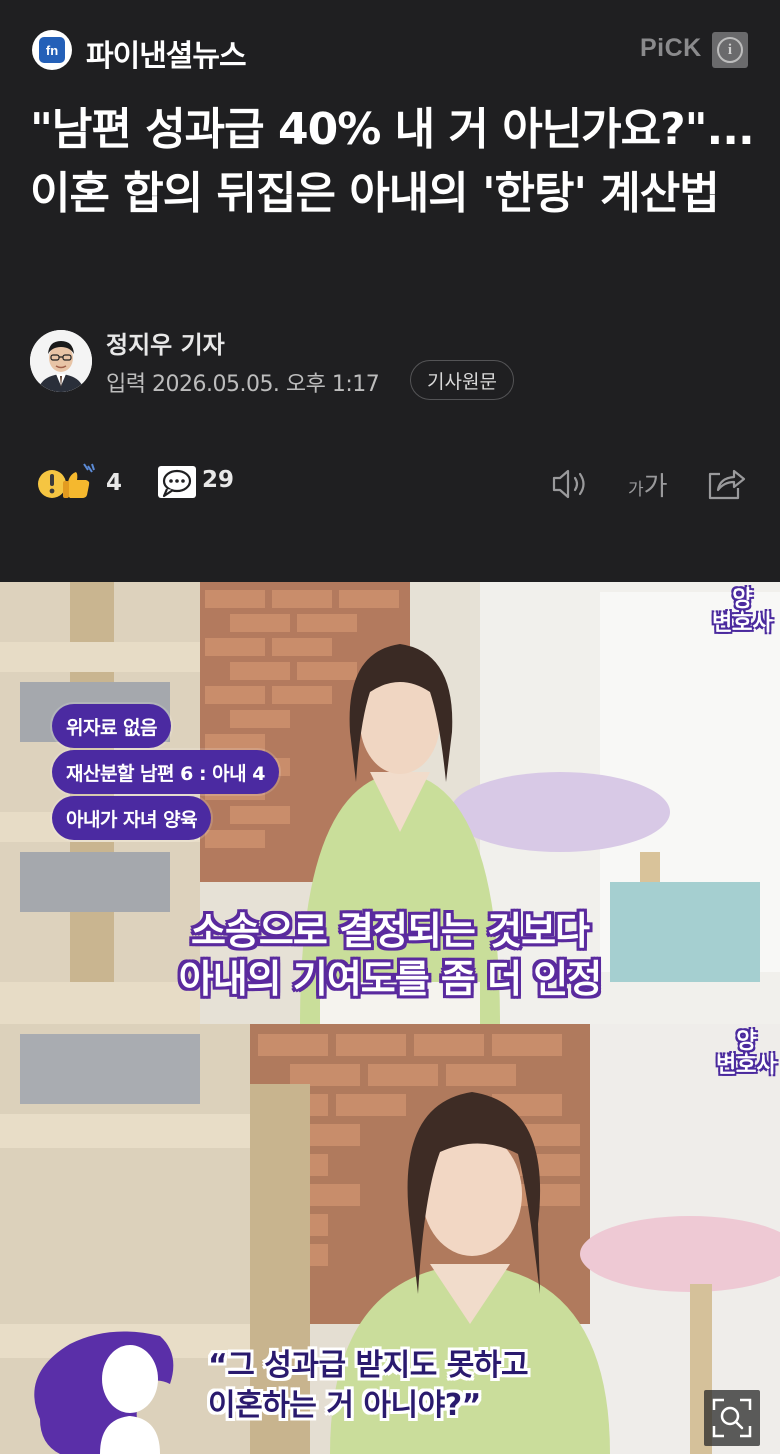 This screenshot has height=1454, width=780. I want to click on font-size-small-label: 가, so click(636, 490).